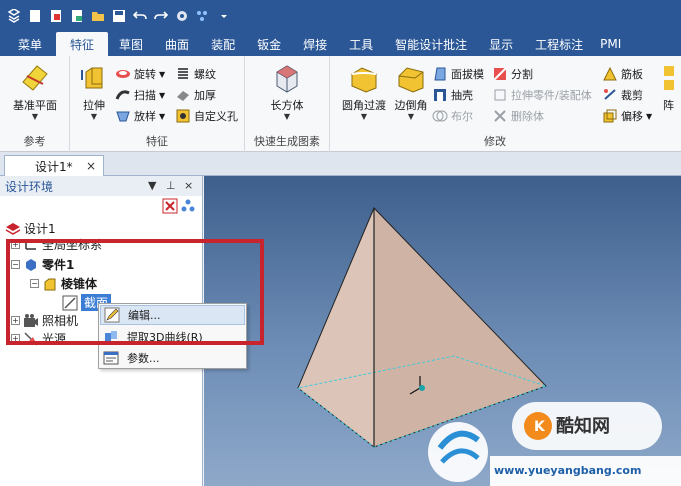  What do you see at coordinates (518, 116) in the screenshot?
I see `delete-body-button: 删除体` at bounding box center [518, 116].